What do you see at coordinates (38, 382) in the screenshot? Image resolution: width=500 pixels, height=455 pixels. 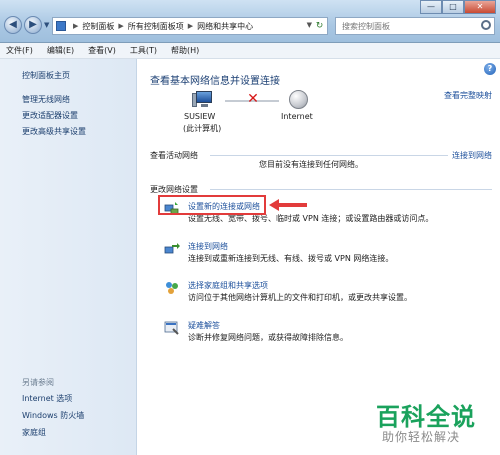 I see `see-also-heading: 另请参阅` at bounding box center [38, 382].